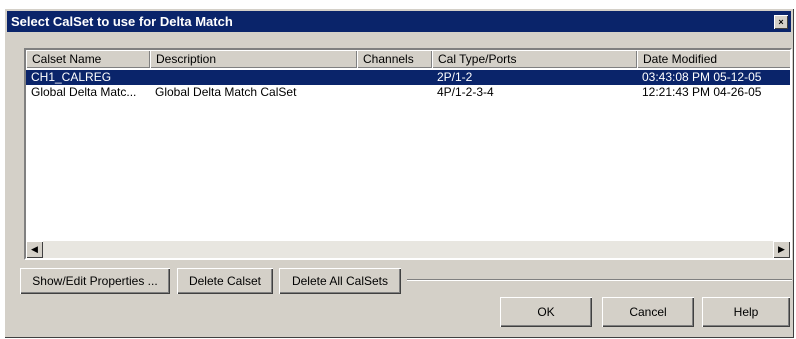 This screenshot has height=339, width=796. What do you see at coordinates (226, 92) in the screenshot?
I see `cell-description: Global Delta Match CalSet` at bounding box center [226, 92].